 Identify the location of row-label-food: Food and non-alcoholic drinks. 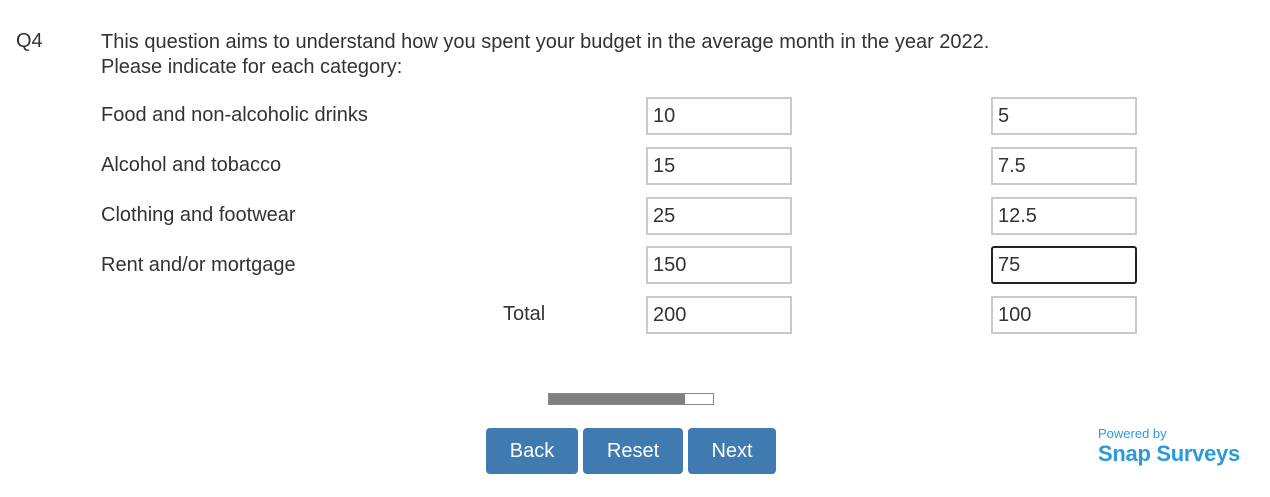
(234, 115).